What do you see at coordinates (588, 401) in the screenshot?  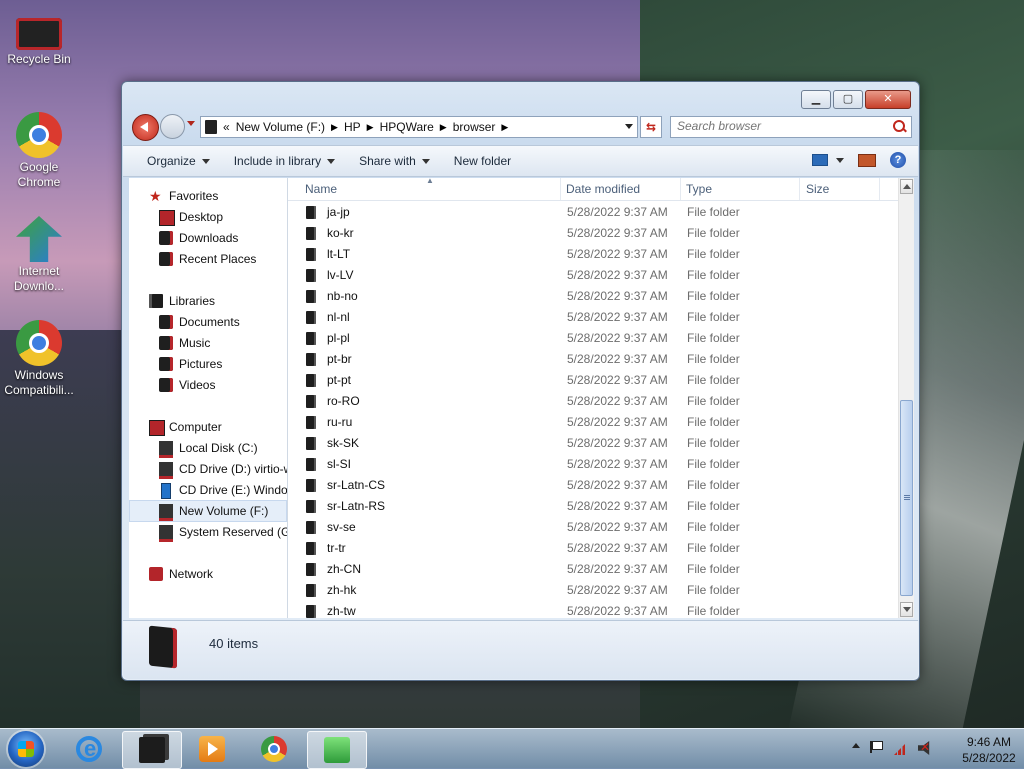 I see `table-row: ro-RO 5/28/2022 9:37 AM File folder` at bounding box center [588, 401].